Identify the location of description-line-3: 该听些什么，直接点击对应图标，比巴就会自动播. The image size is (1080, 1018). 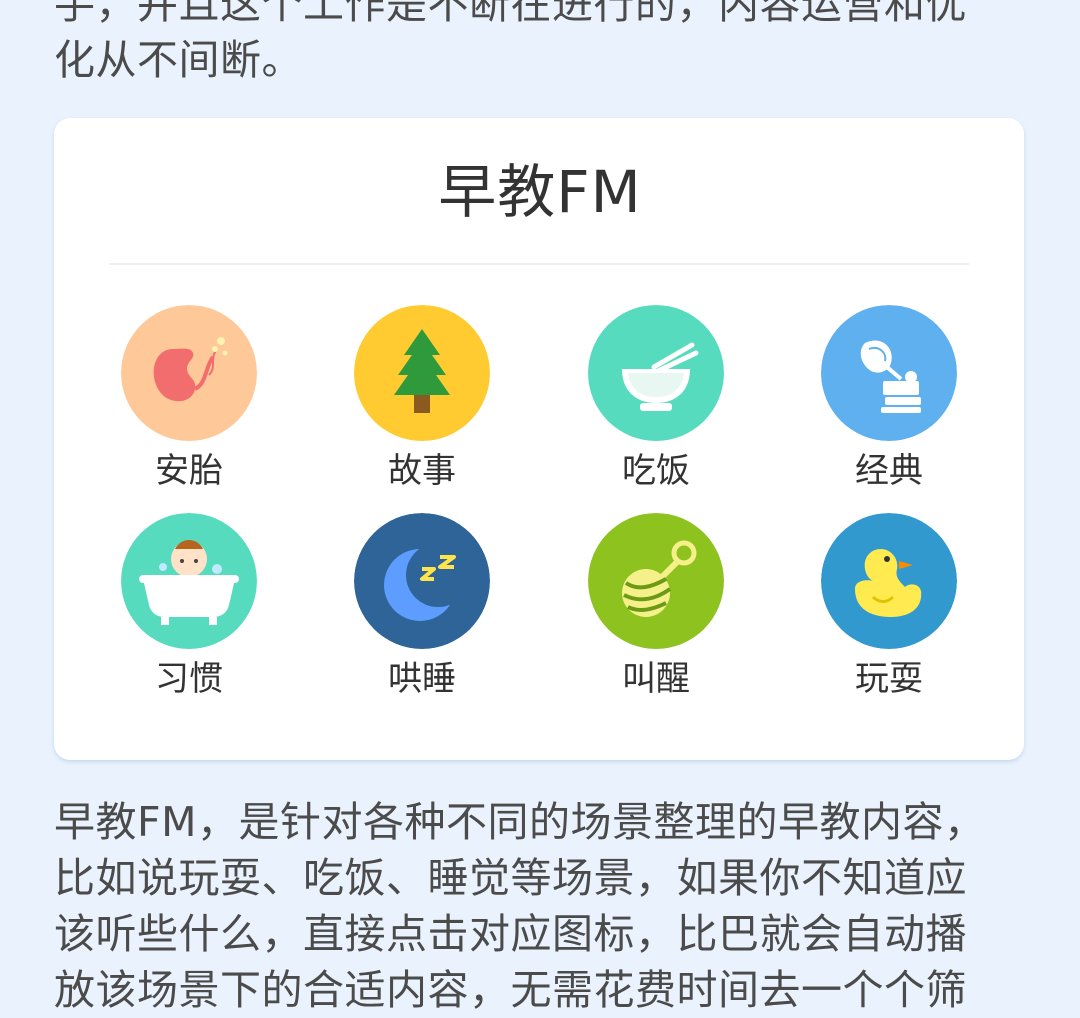
(510, 934).